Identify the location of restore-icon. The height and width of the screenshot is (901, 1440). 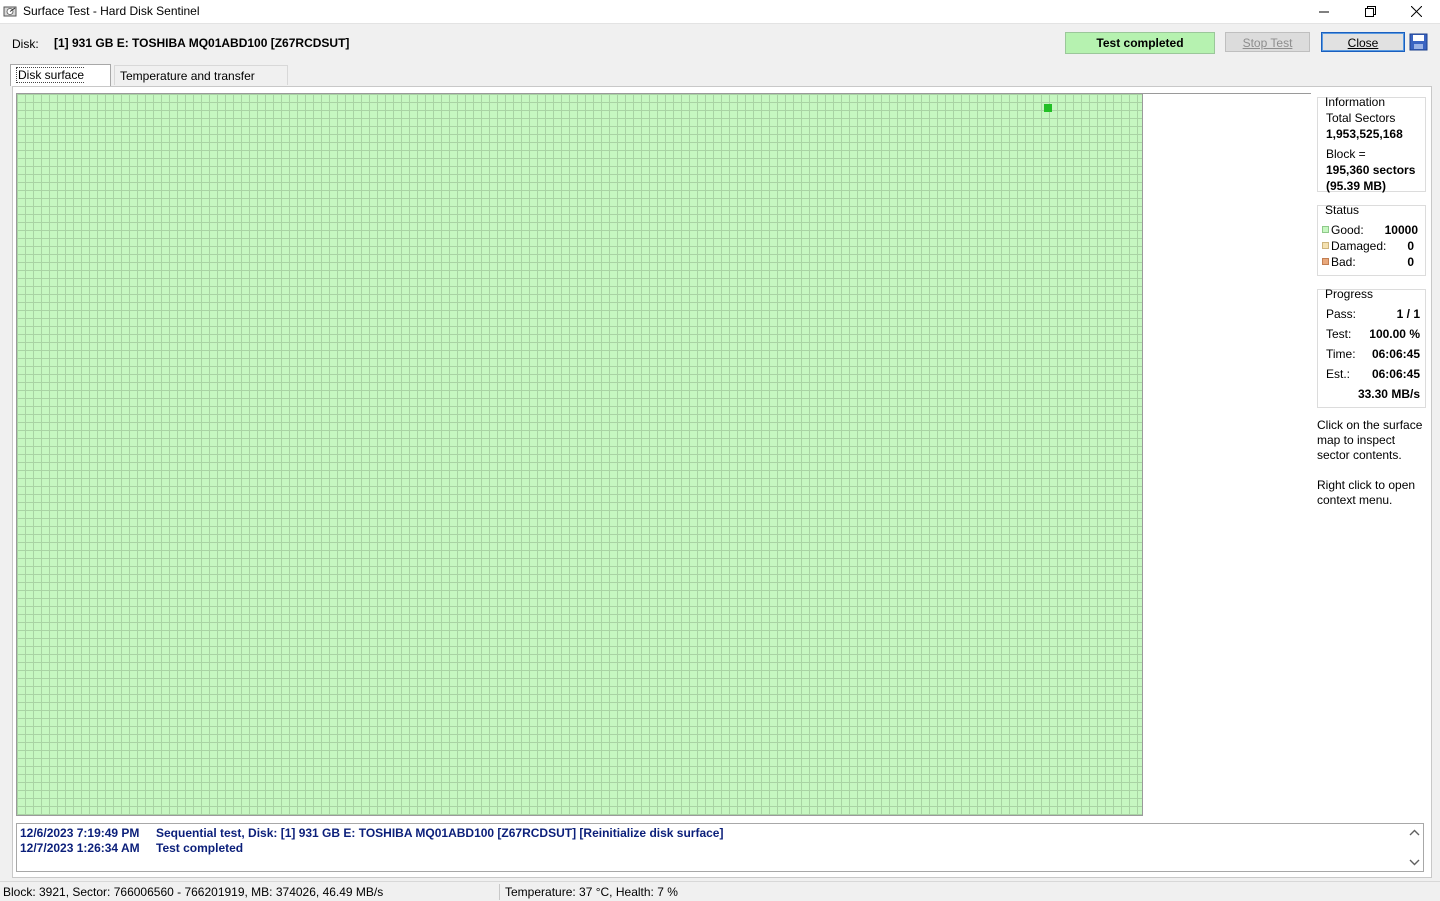
(1370, 11).